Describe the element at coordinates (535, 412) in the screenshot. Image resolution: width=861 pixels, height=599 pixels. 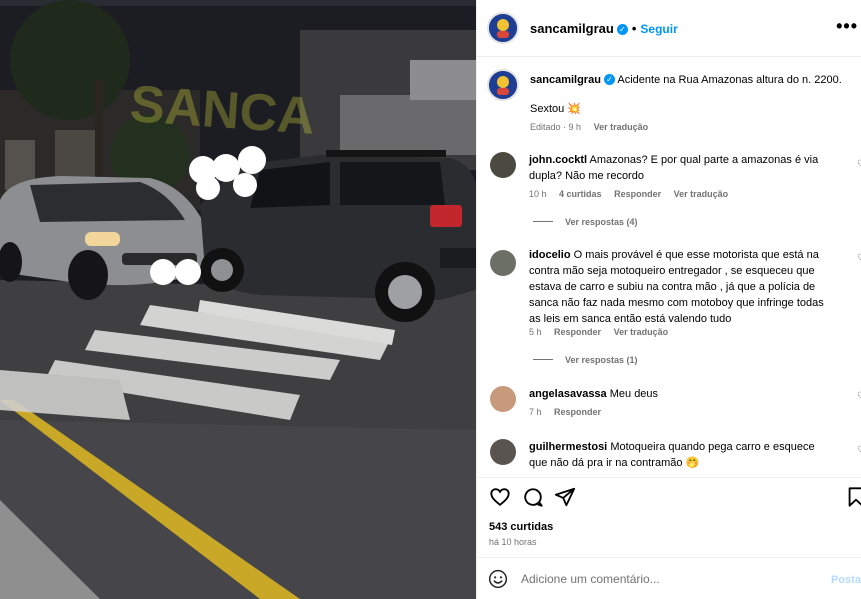
I see `comment-time: 7 h` at that location.